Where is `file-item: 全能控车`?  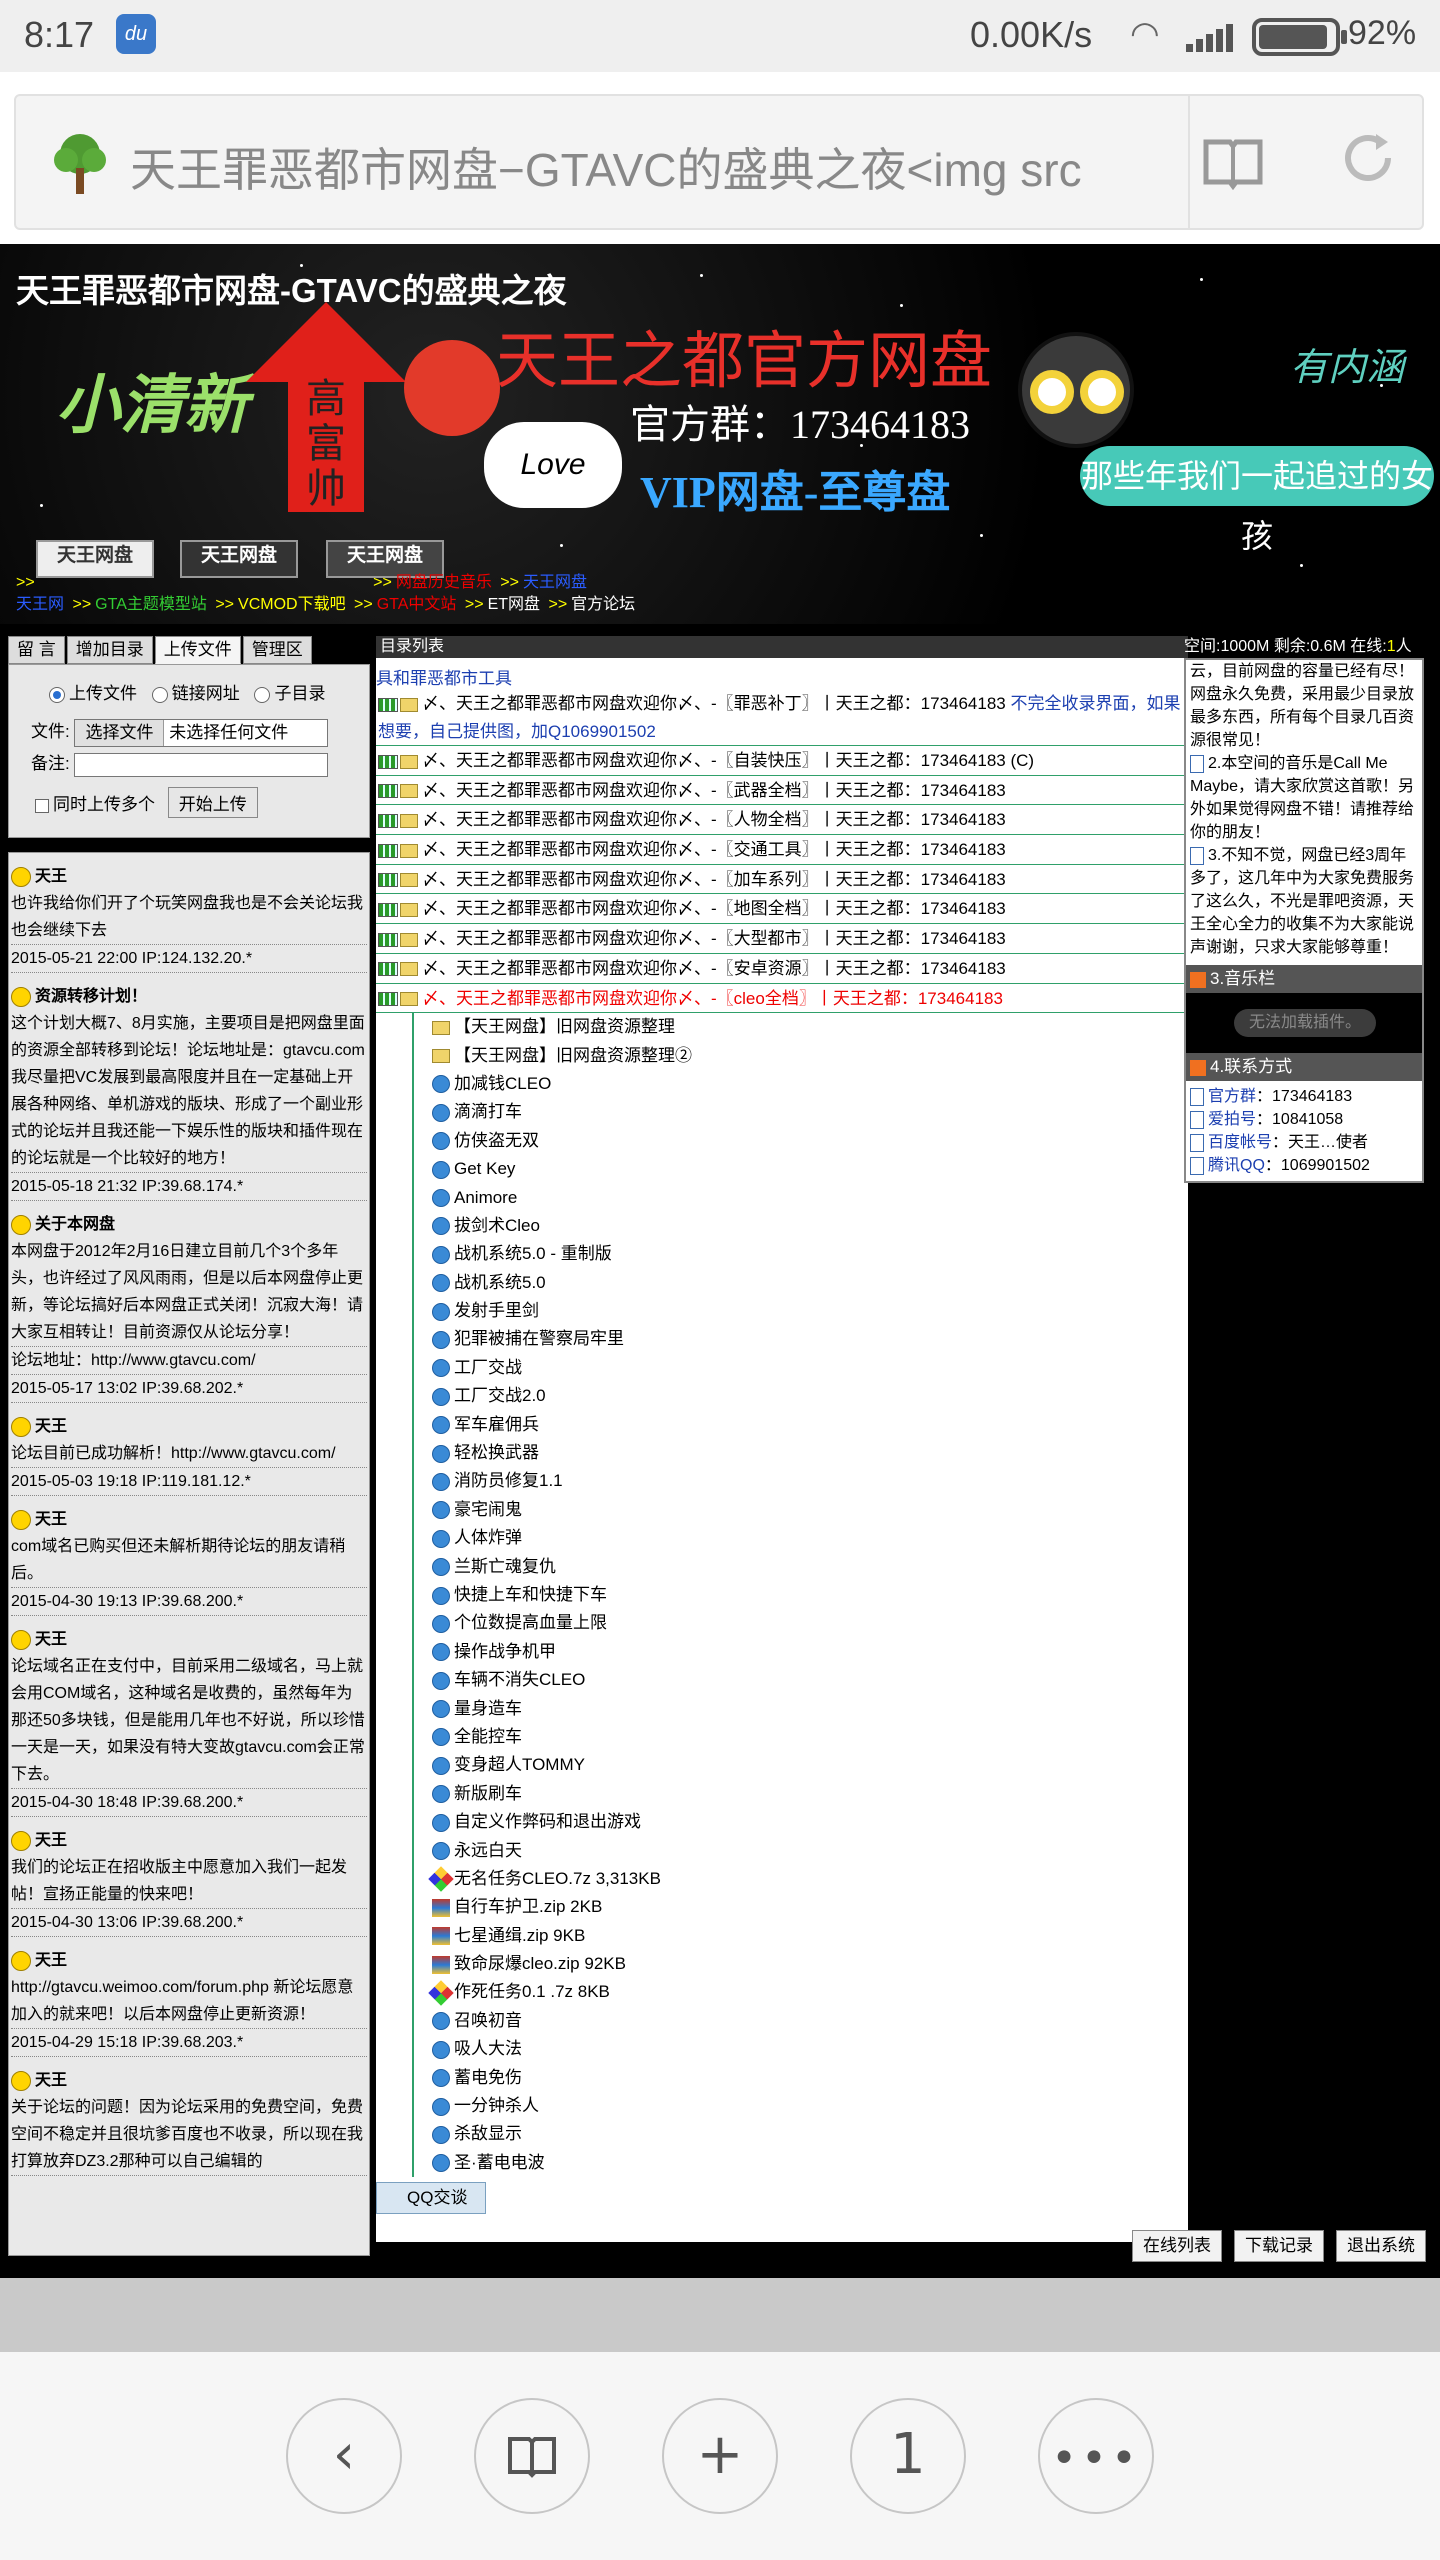 file-item: 全能控车 is located at coordinates (800, 1737).